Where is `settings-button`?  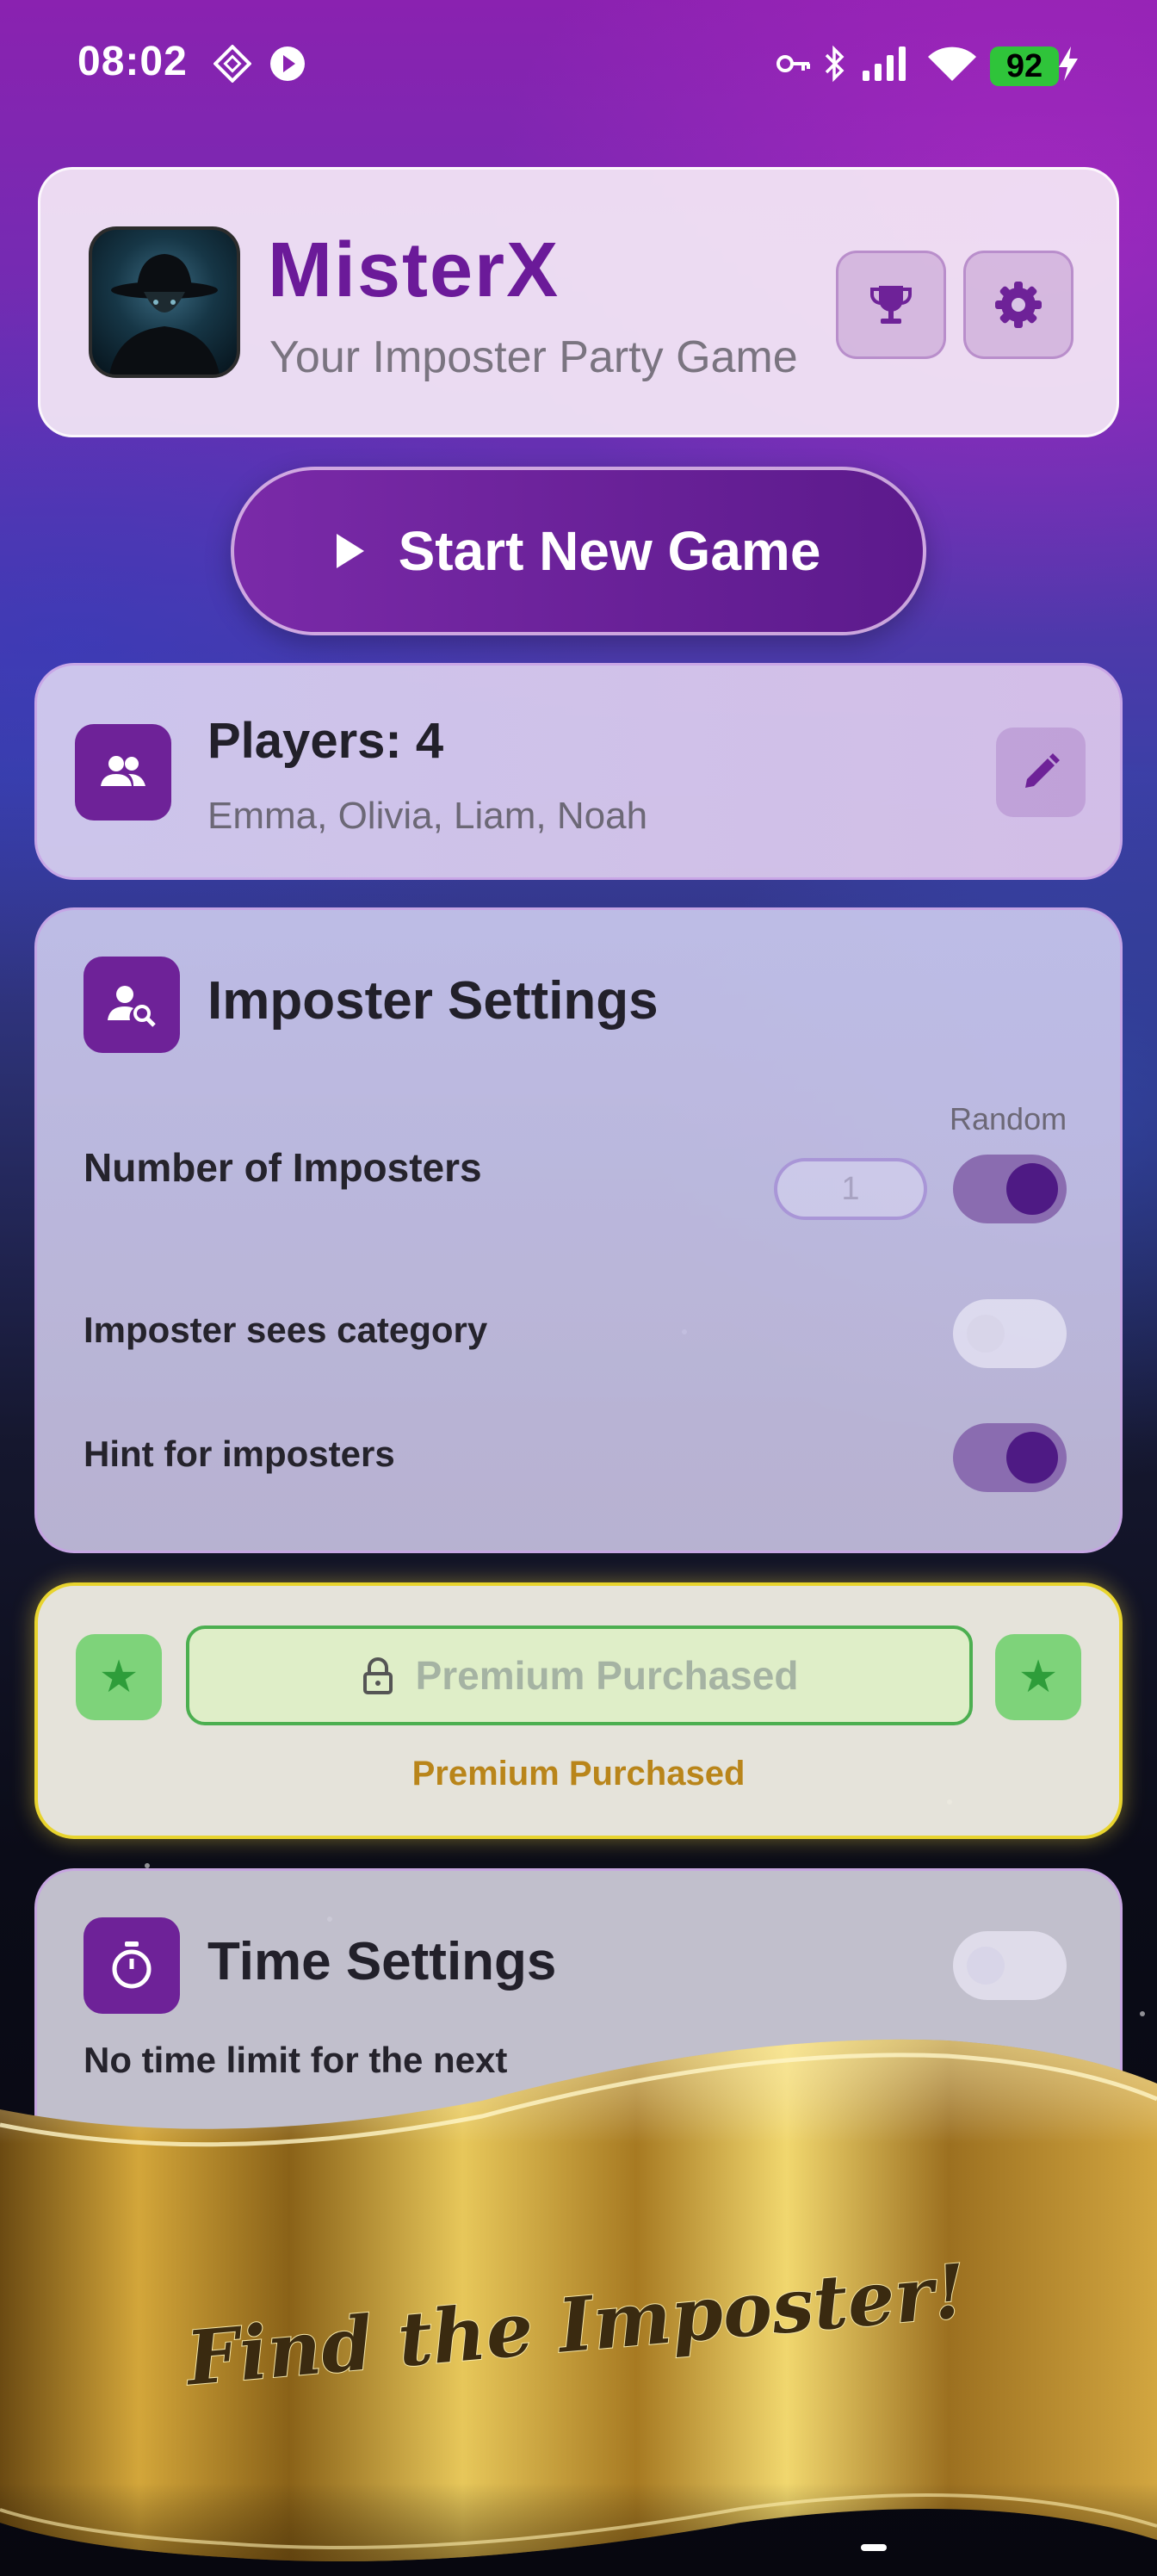
settings-button is located at coordinates (1018, 305).